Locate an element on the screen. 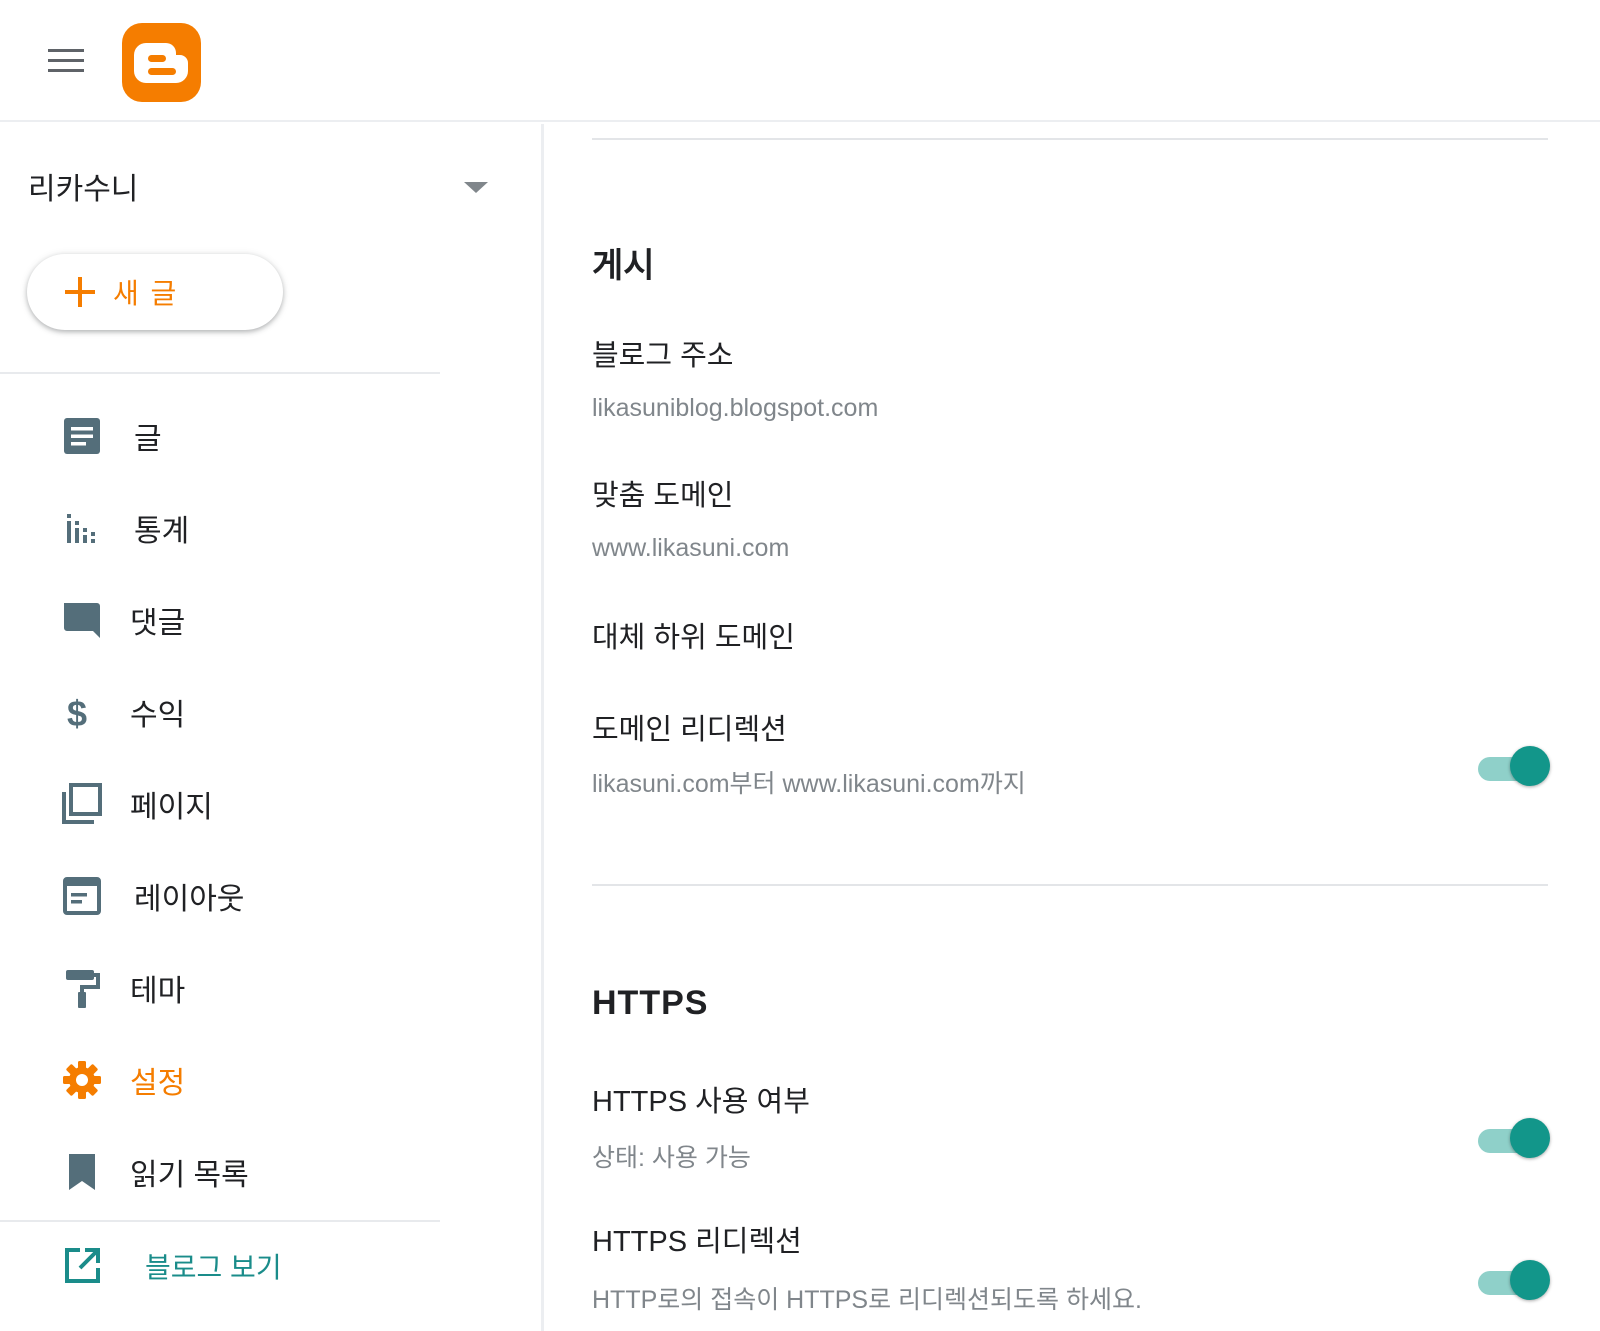 This screenshot has width=1600, height=1331. blog-selector: 리카수니 is located at coordinates (258, 186).